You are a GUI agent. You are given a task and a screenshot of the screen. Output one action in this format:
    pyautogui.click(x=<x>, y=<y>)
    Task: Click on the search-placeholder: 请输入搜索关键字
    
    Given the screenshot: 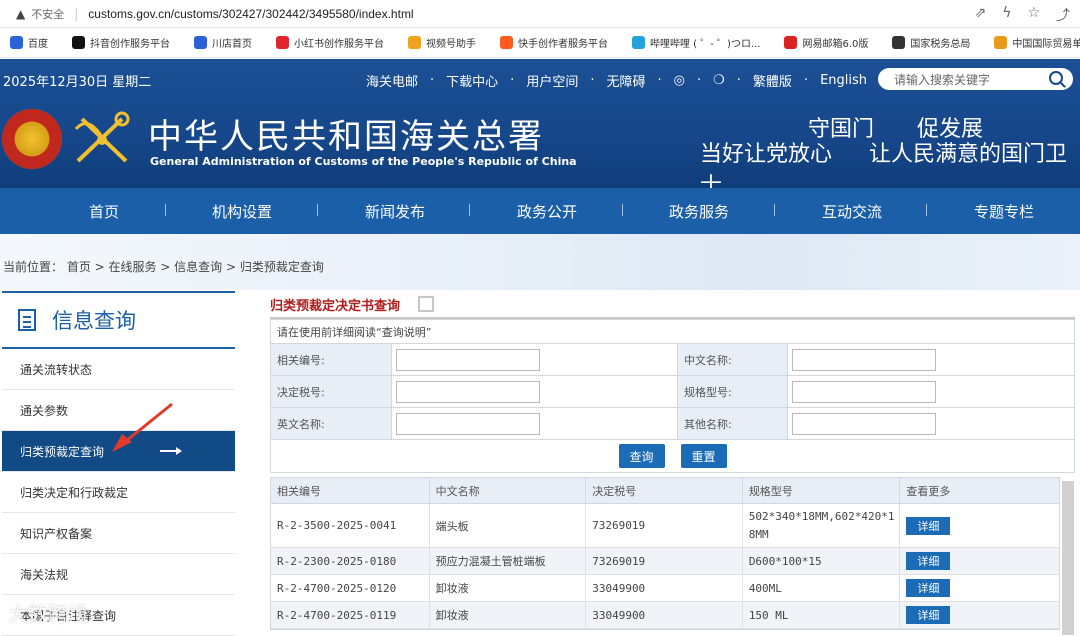 What is the action you would take?
    pyautogui.click(x=942, y=79)
    